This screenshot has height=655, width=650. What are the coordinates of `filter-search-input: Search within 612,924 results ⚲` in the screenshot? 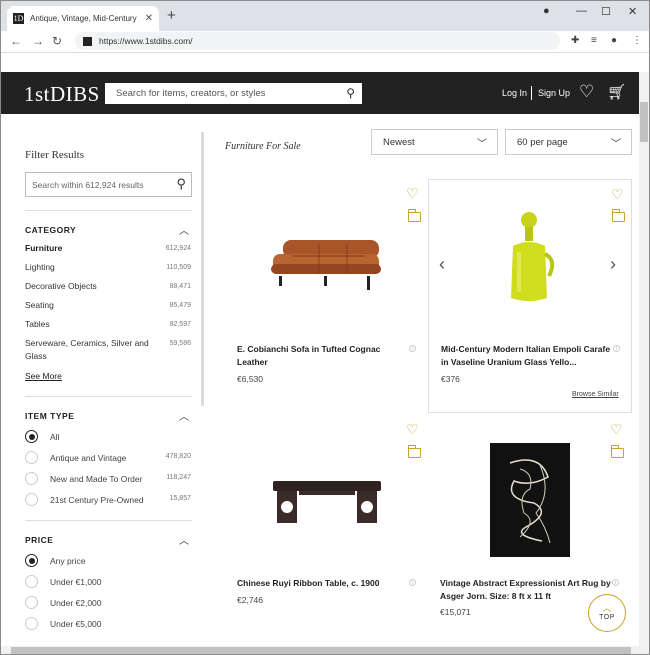 It's located at (108, 184).